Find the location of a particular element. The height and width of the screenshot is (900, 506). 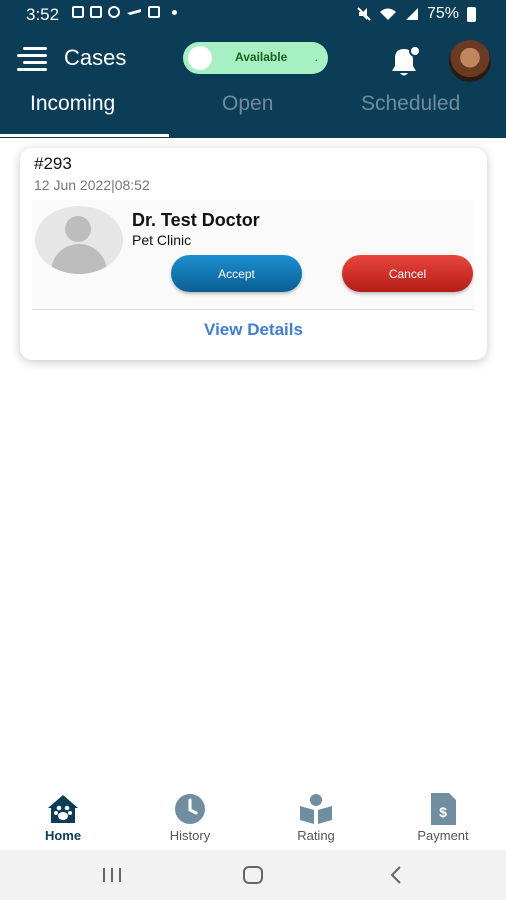

system-navigation-bar is located at coordinates (253, 875).